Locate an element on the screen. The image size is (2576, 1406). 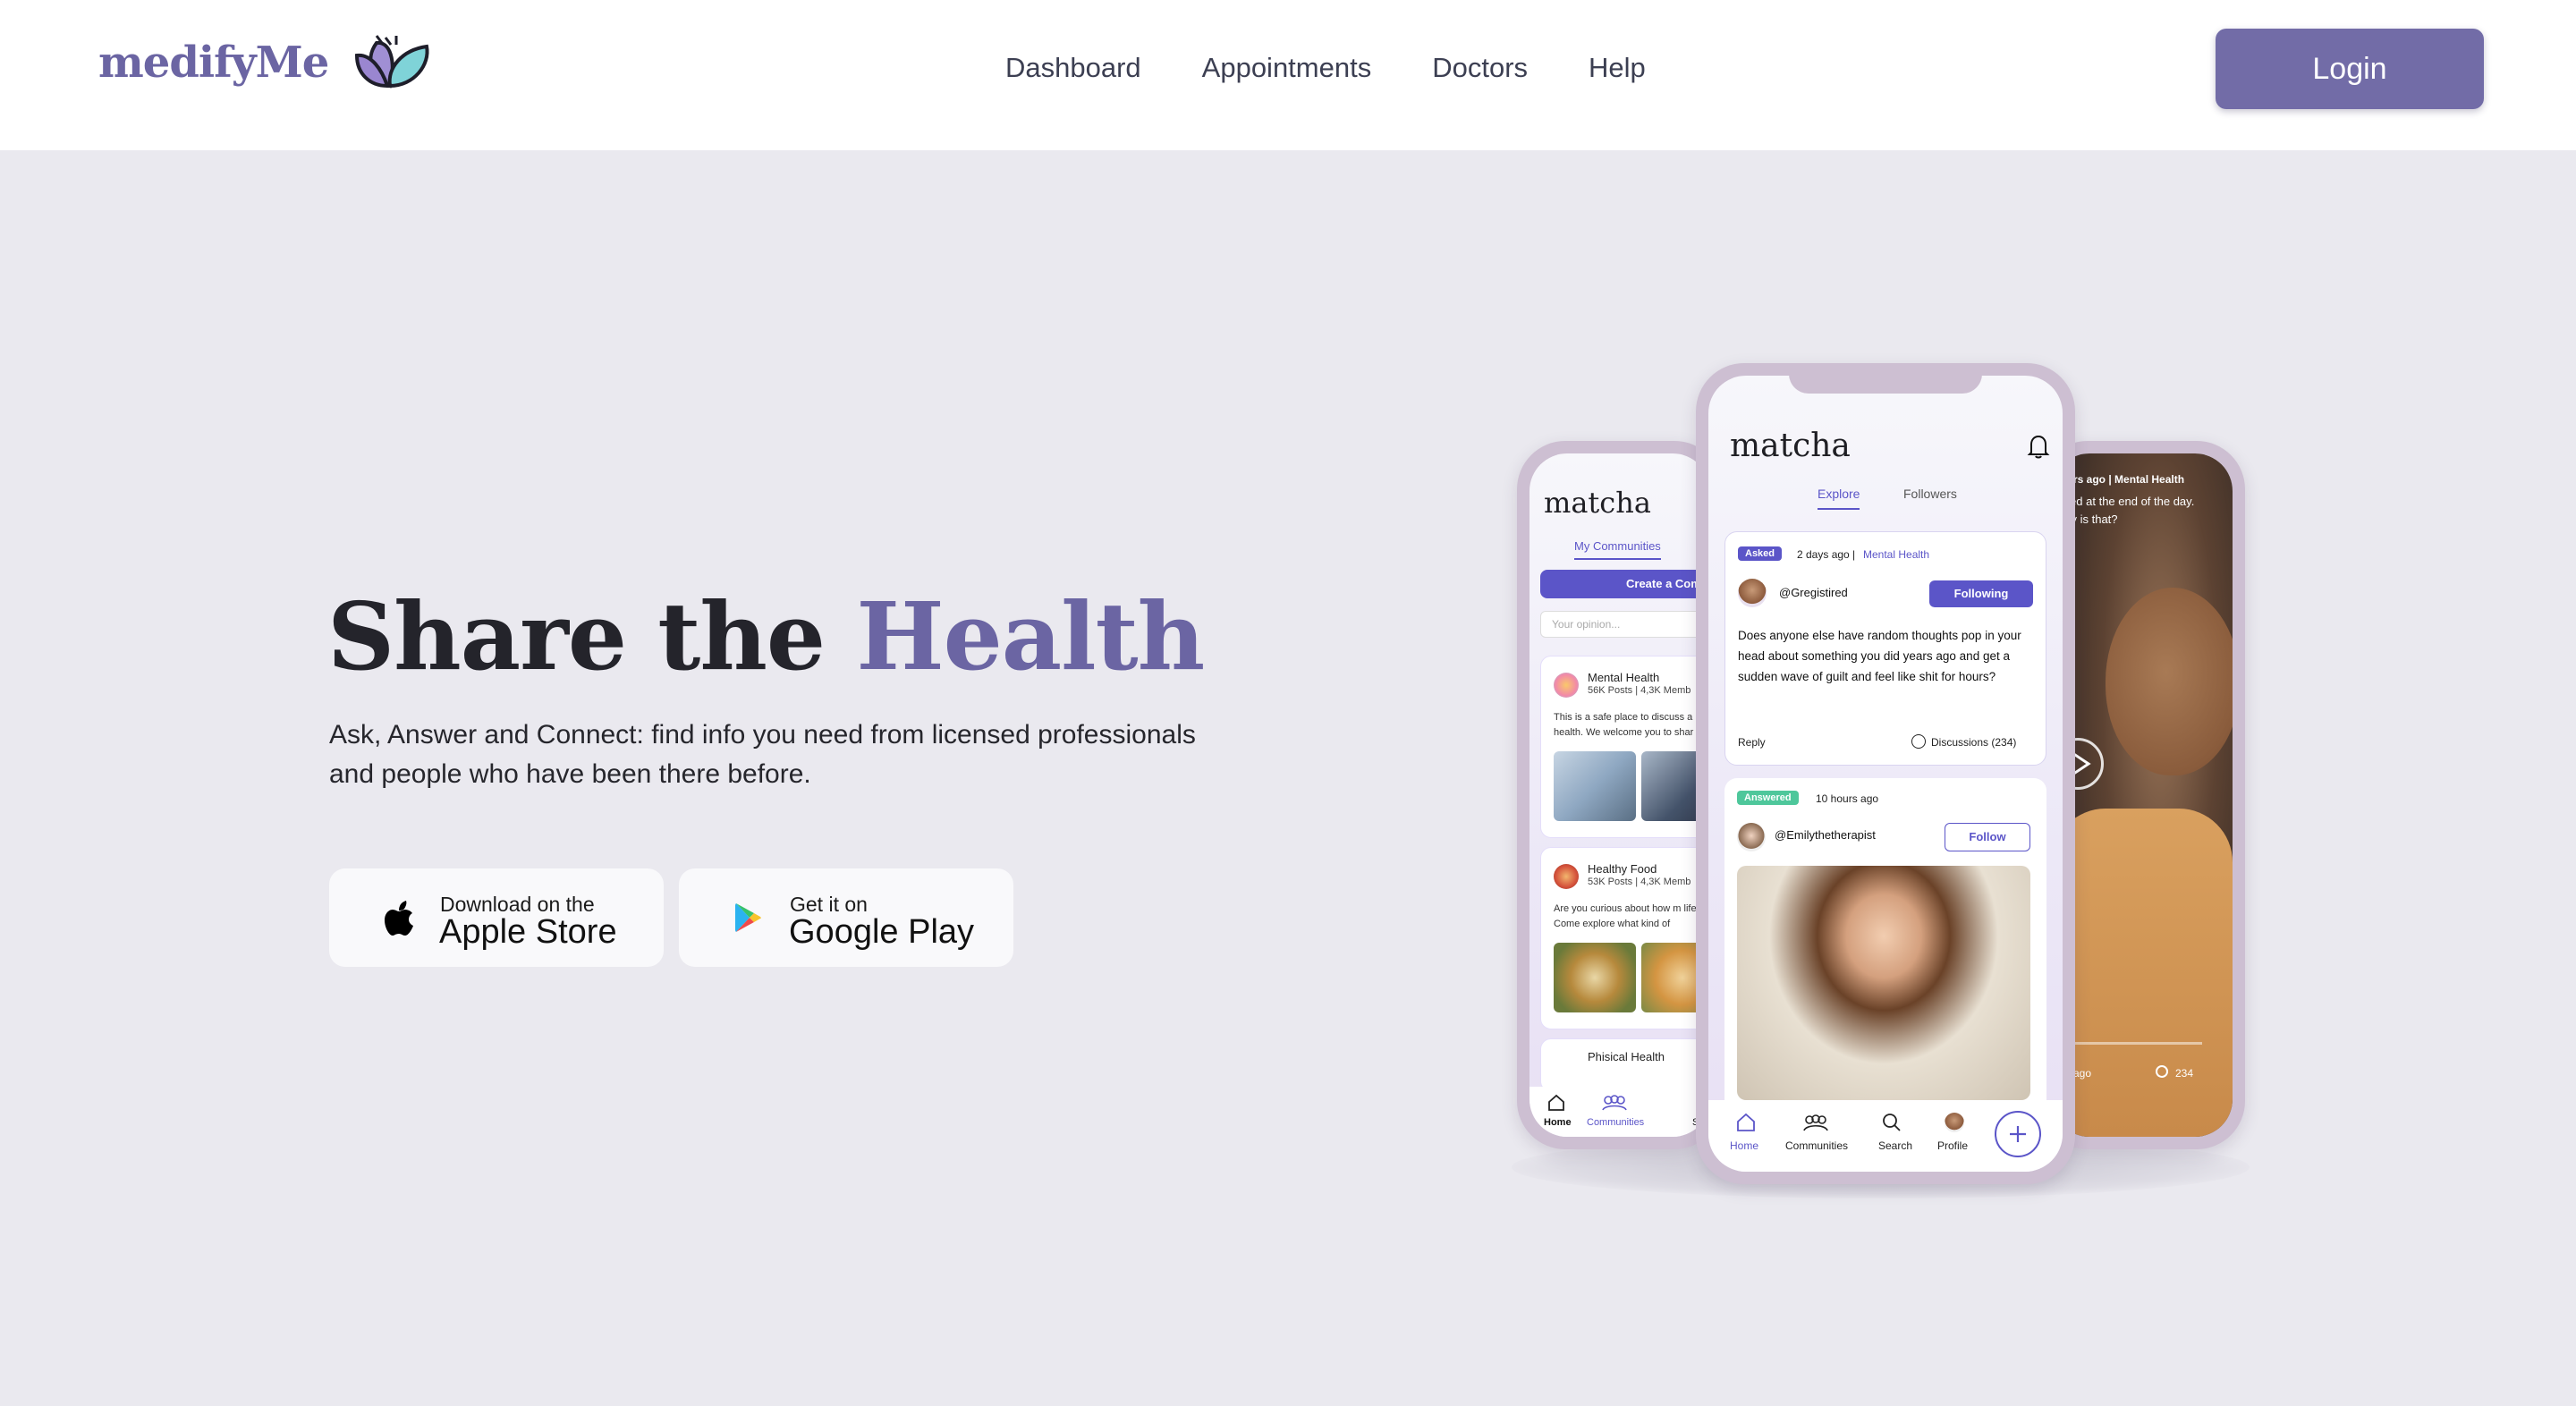
search-icon is located at coordinates (1892, 1122).